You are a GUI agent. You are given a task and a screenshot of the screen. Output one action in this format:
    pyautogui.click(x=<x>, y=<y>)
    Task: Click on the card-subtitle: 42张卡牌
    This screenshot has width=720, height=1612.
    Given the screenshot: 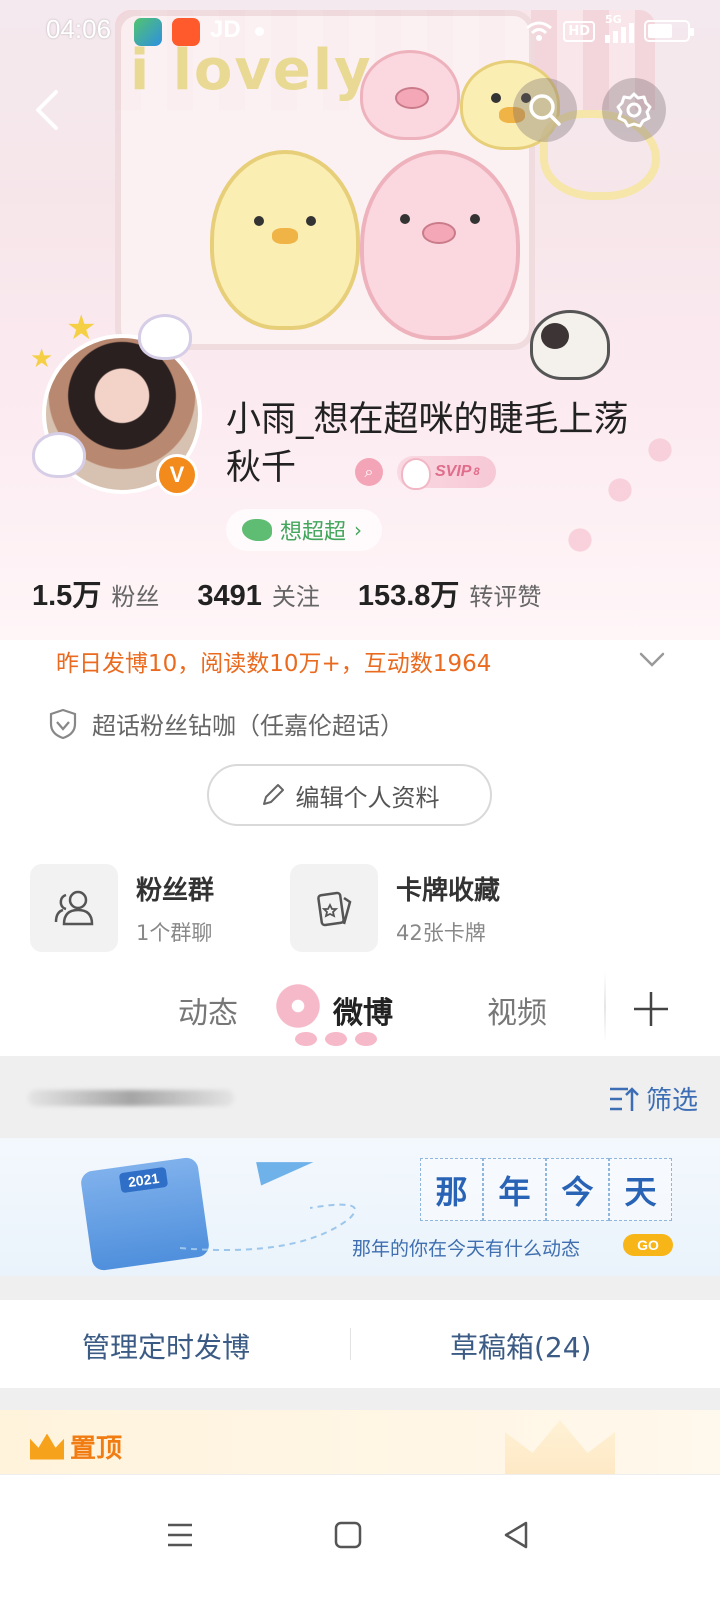 What is the action you would take?
    pyautogui.click(x=441, y=932)
    